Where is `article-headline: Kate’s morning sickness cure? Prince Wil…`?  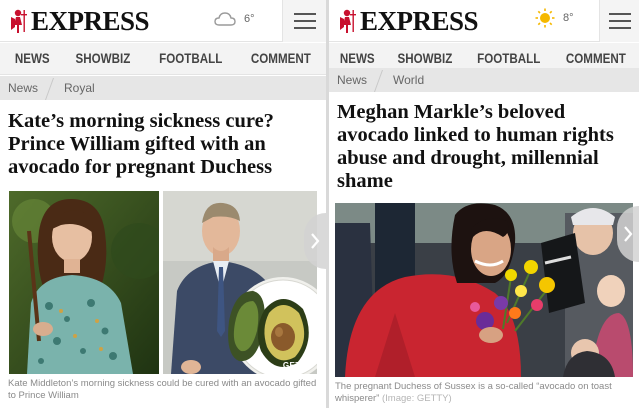
article-headline: Kate’s morning sickness cure? Prince Wil… is located at coordinates (141, 144).